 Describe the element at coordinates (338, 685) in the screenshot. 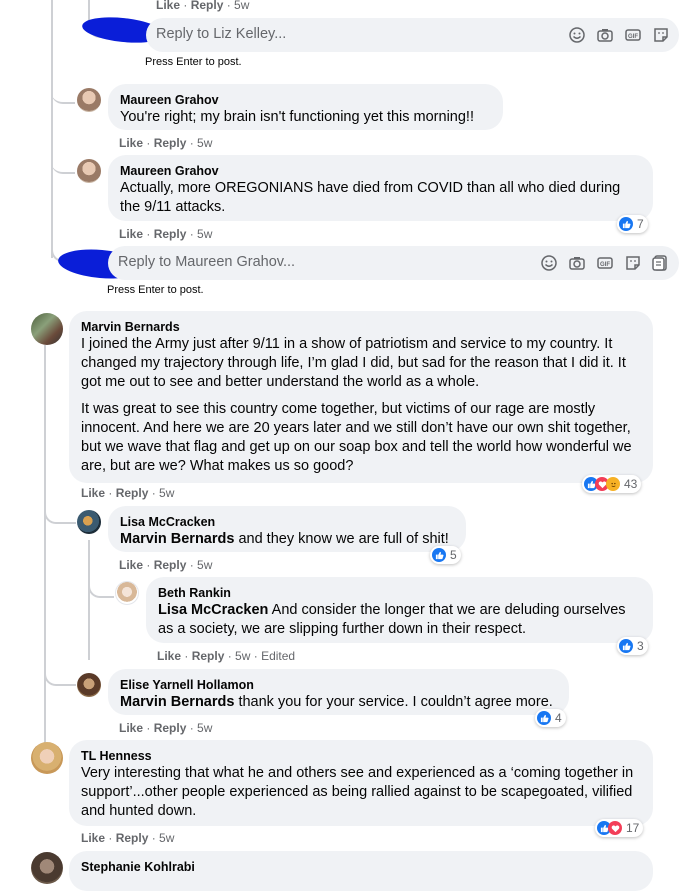

I see `comment-author: Elise Yarnell Hollamon` at that location.